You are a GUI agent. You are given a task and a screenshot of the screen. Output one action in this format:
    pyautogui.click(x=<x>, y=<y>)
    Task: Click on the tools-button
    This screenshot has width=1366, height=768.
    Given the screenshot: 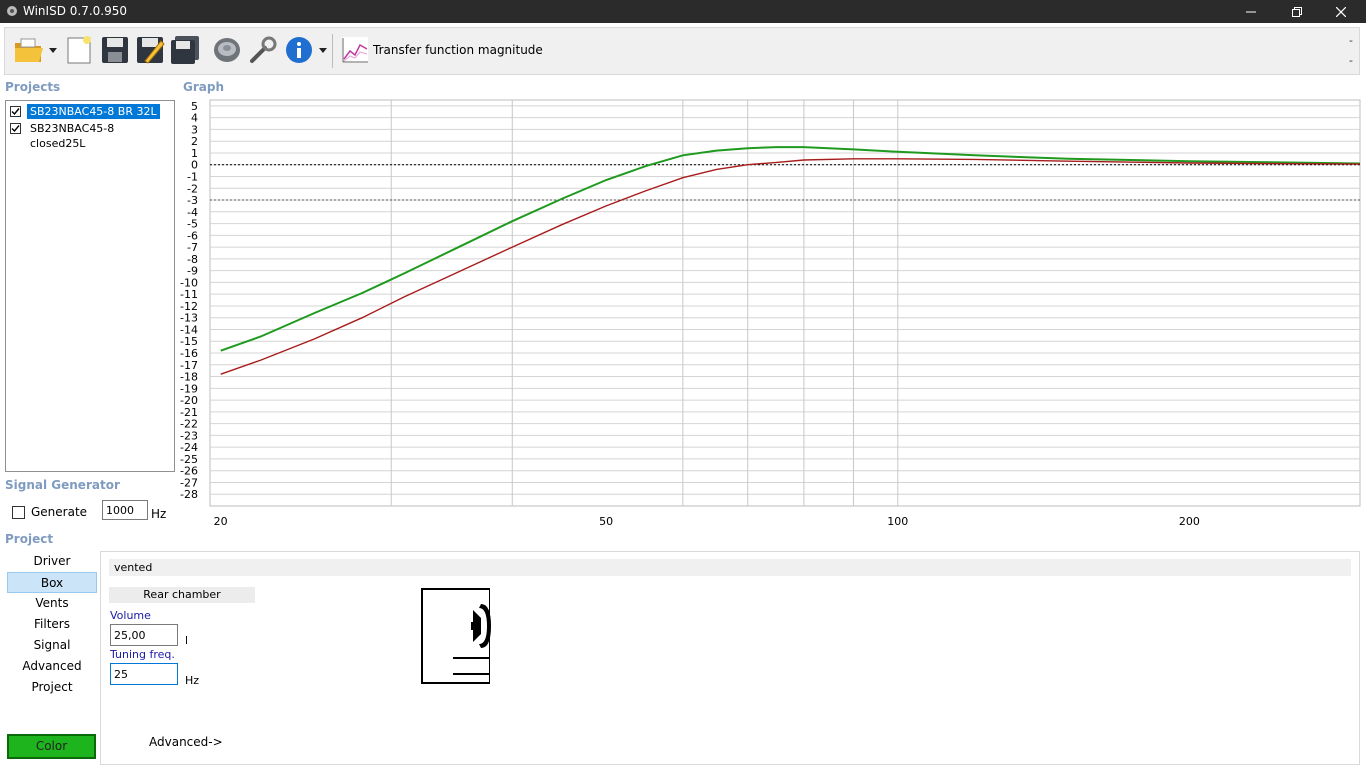 What is the action you would take?
    pyautogui.click(x=263, y=50)
    